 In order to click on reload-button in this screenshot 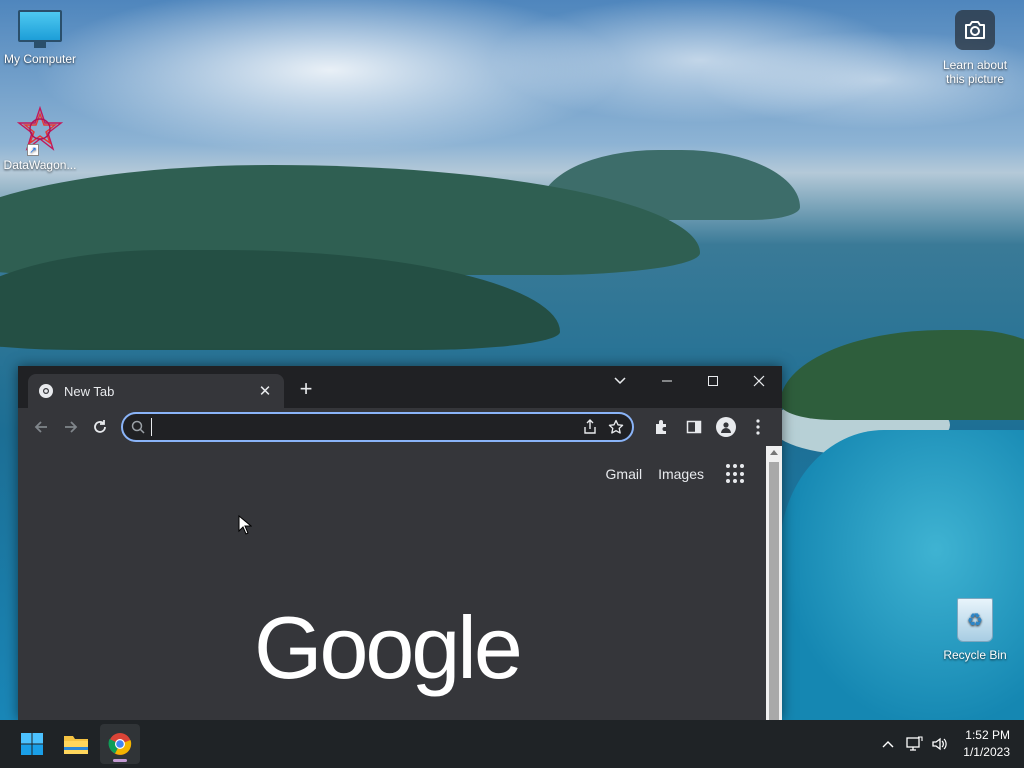, I will do `click(101, 427)`.